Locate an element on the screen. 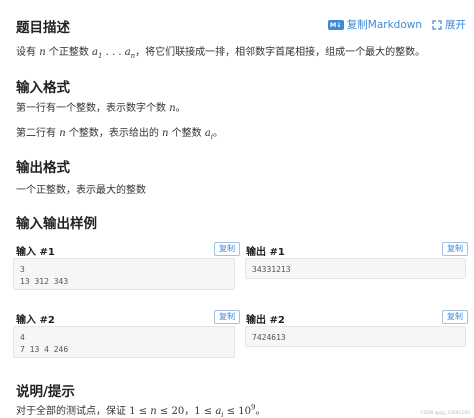  constraint-n: 1 ≤ n ≤ 20 is located at coordinates (157, 411).